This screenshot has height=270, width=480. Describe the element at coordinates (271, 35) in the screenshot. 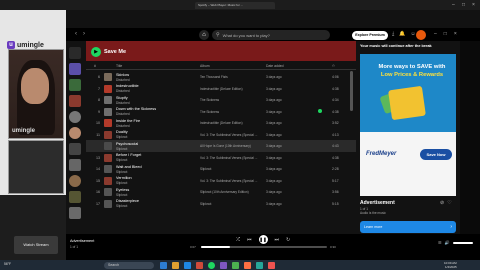

I see `search-input: ⚲ What do you want to play?` at that location.